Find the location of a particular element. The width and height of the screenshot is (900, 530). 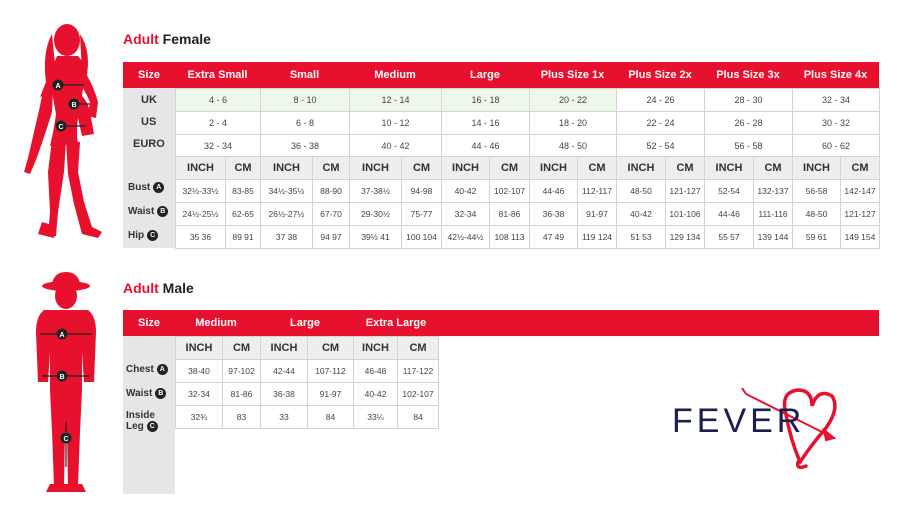

measure-label-hip: Hip C is located at coordinates (143, 235).